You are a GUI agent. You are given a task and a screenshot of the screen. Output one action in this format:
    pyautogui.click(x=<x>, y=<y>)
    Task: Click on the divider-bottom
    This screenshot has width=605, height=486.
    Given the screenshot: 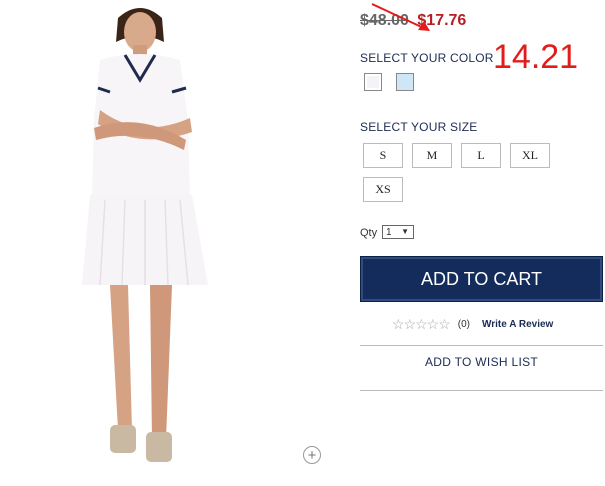 What is the action you would take?
    pyautogui.click(x=481, y=390)
    